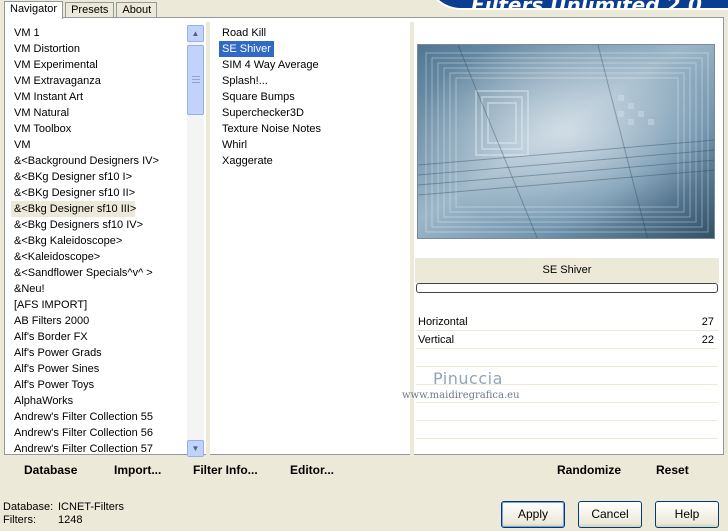  I want to click on tab-about: About, so click(137, 10).